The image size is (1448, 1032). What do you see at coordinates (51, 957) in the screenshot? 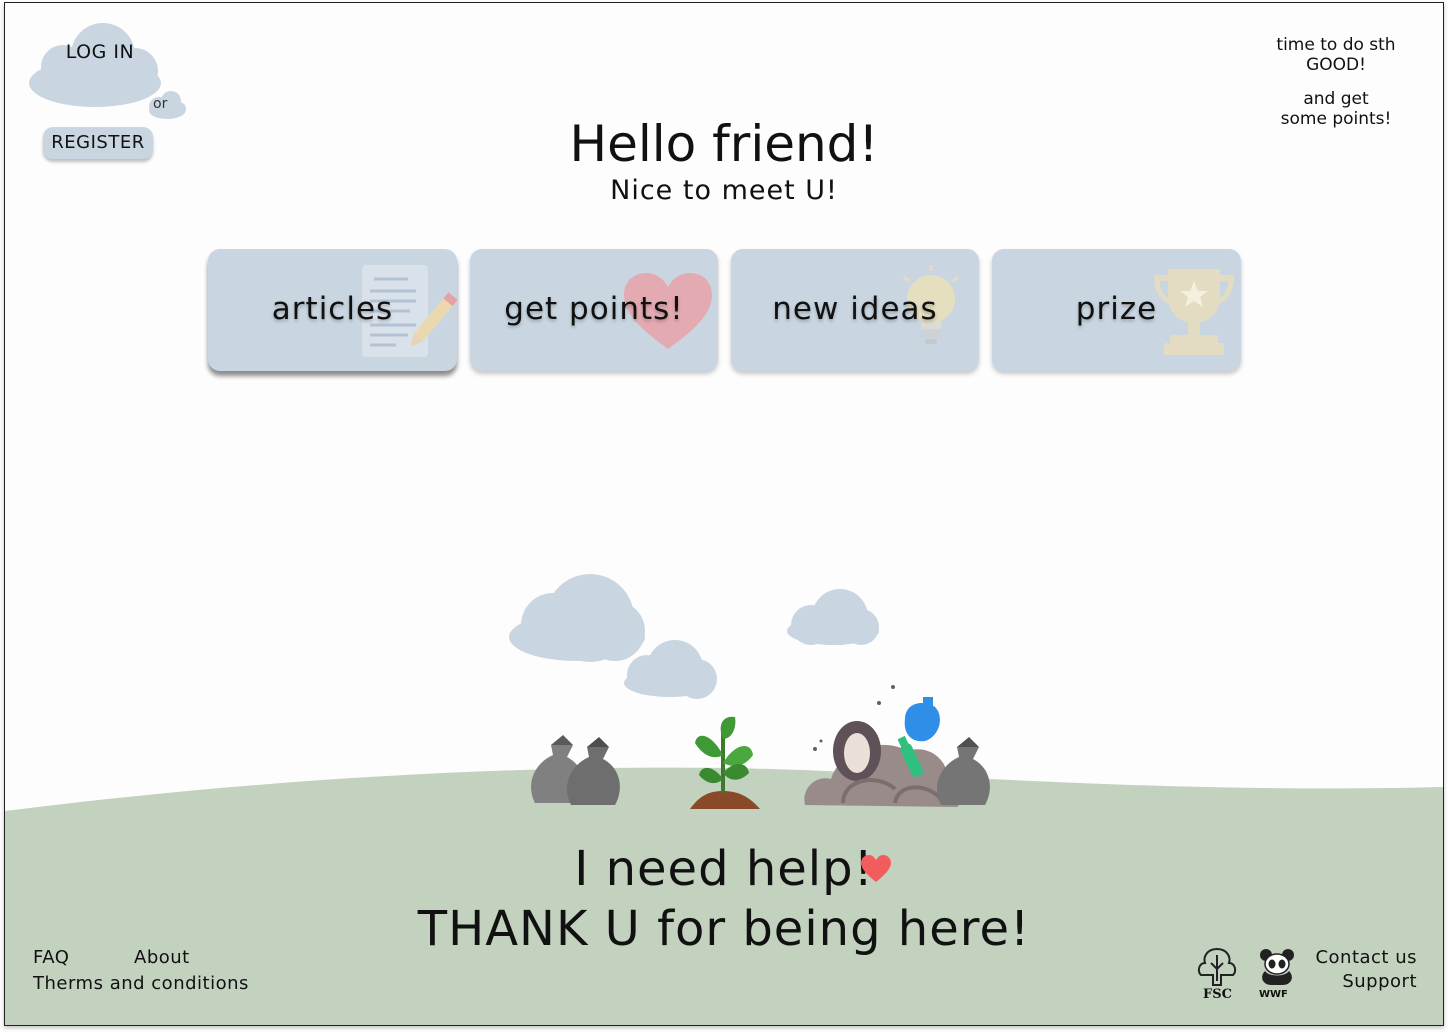
I see `faq-link: FAQ` at bounding box center [51, 957].